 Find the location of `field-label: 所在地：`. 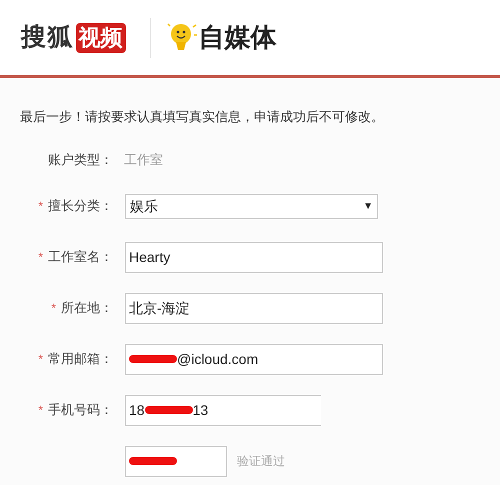

field-label: 所在地： is located at coordinates (87, 308).